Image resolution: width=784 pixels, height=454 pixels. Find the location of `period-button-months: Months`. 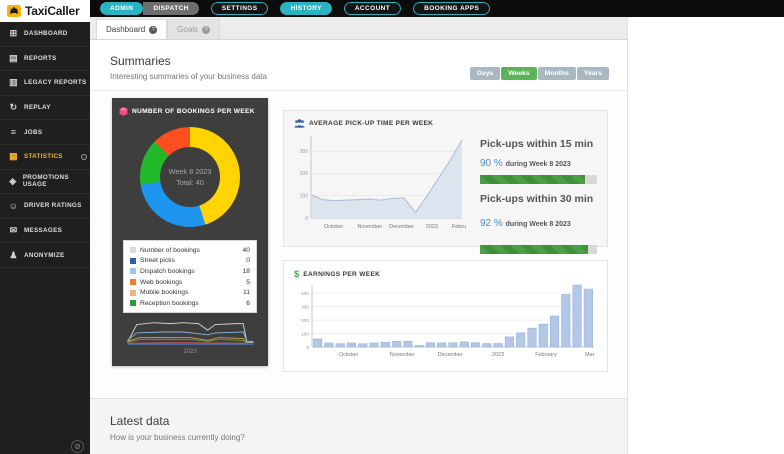

period-button-months: Months is located at coordinates (556, 73).